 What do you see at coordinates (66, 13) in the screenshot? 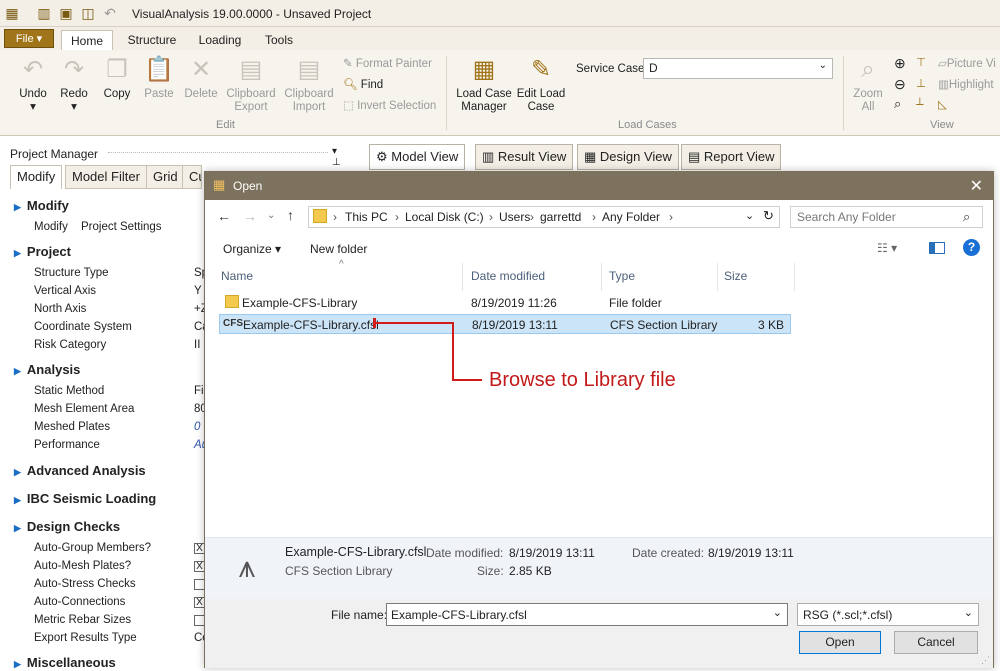
I see `quick-access-save-icon: ▣` at bounding box center [66, 13].